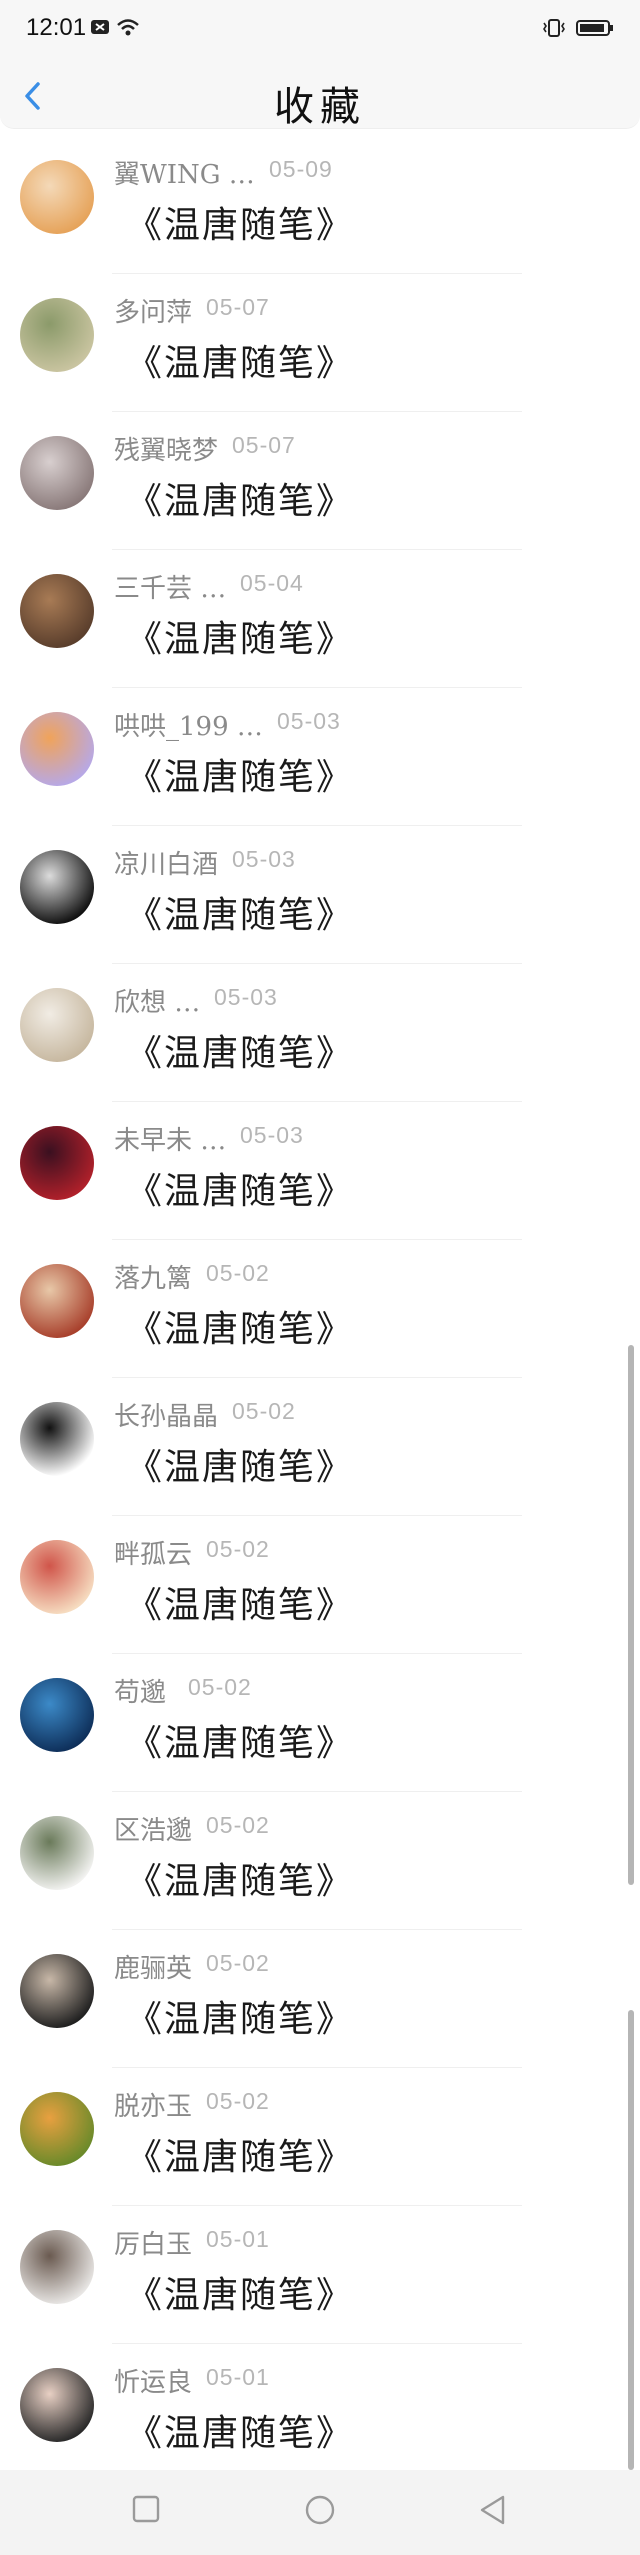 The image size is (640, 2555). I want to click on list-item: 翼WING … 05-09 《温唐随笔》, so click(320, 205).